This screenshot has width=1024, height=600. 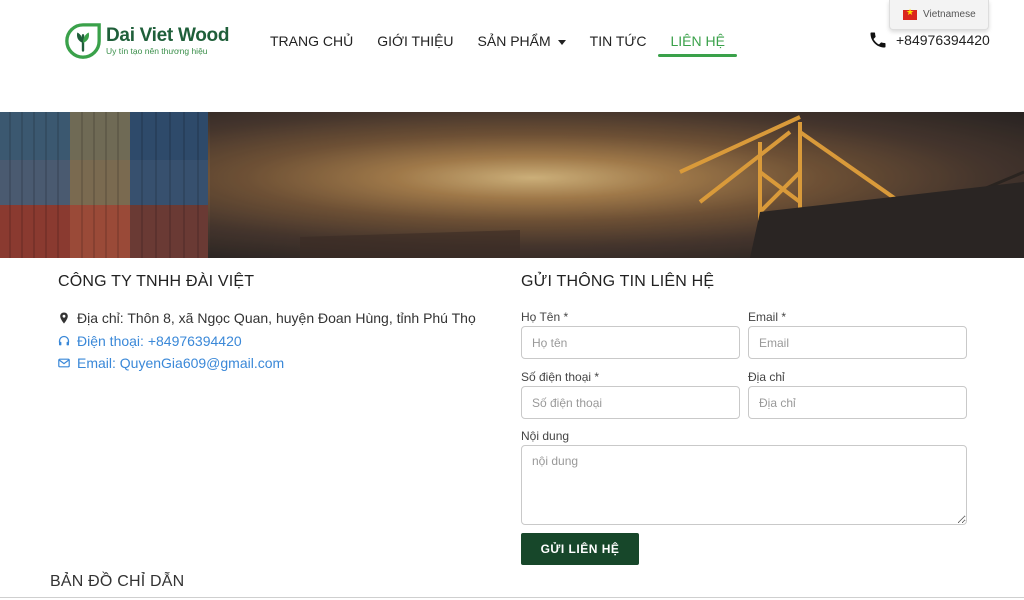 I want to click on address-input, so click(x=857, y=402).